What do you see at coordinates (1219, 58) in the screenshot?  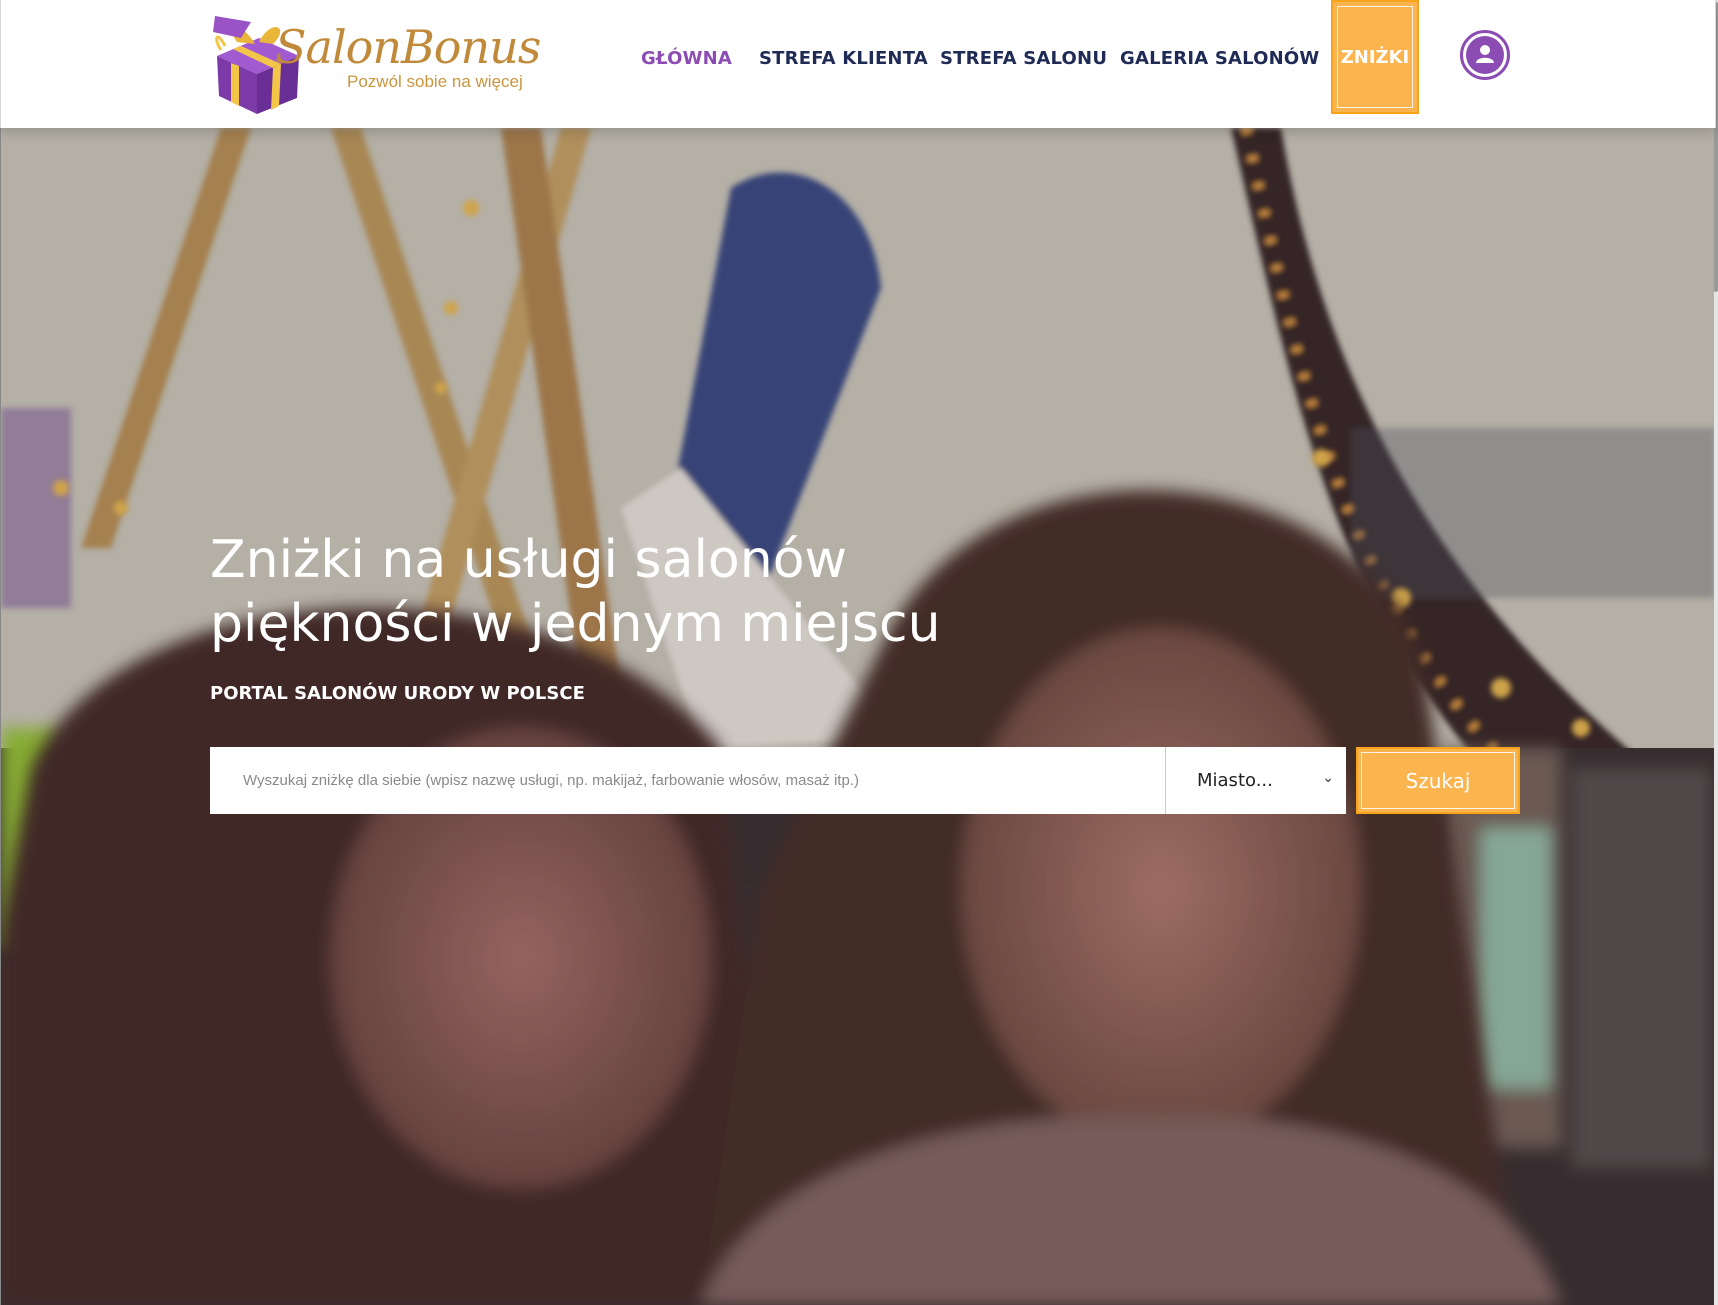 I see `nav-item-salon-gallery: GALERIA SALONÓW` at bounding box center [1219, 58].